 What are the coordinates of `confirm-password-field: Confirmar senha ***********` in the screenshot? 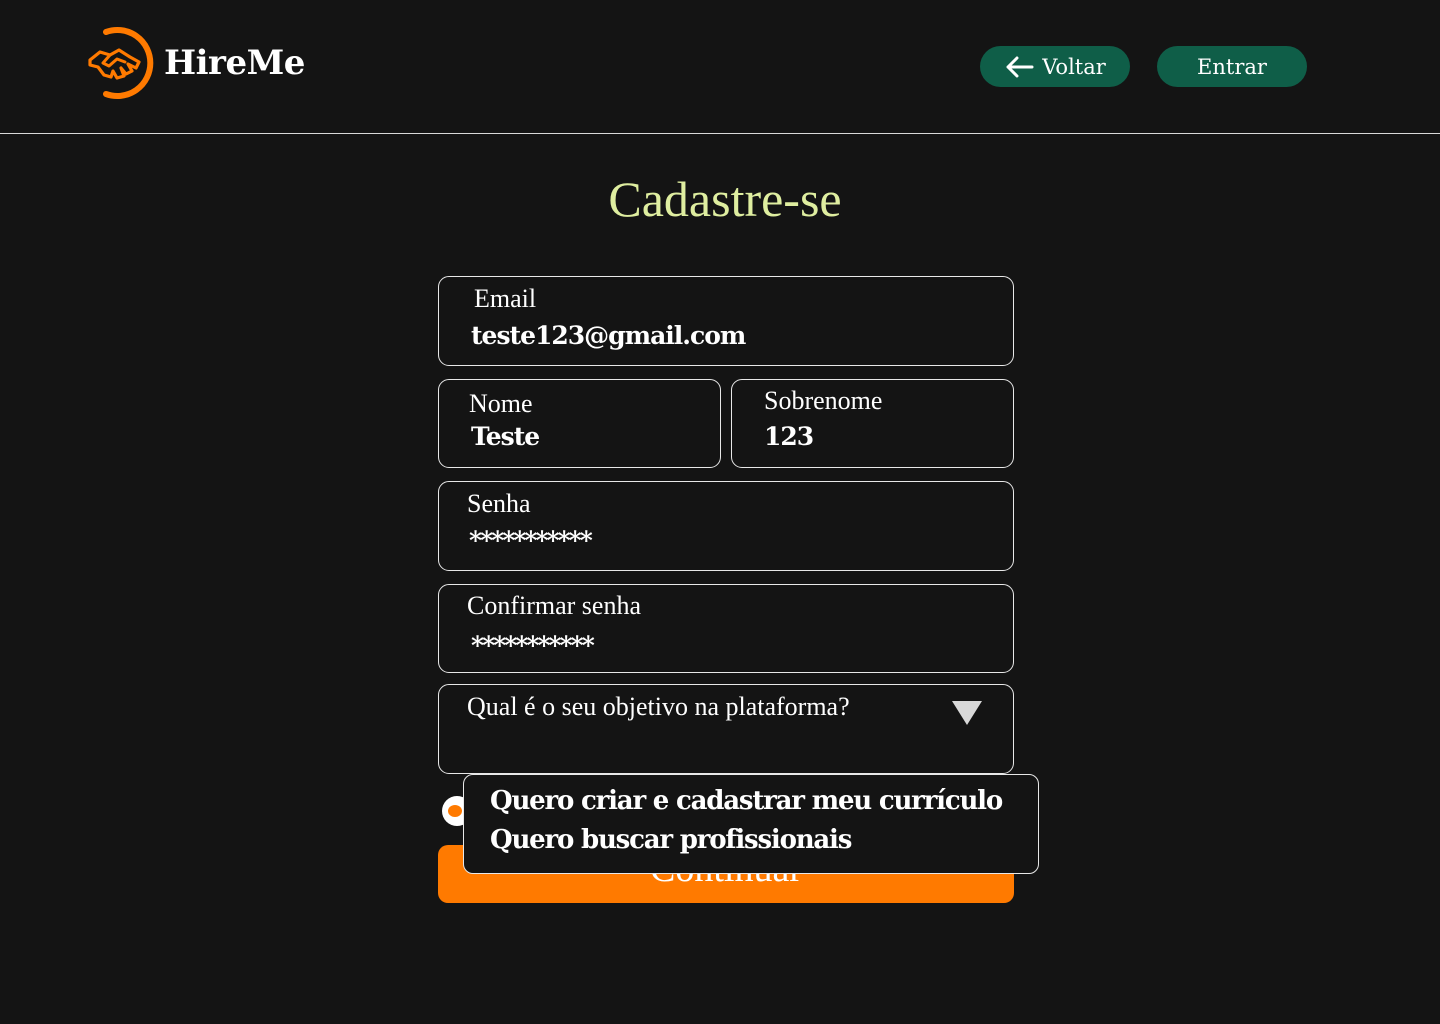 It's located at (726, 628).